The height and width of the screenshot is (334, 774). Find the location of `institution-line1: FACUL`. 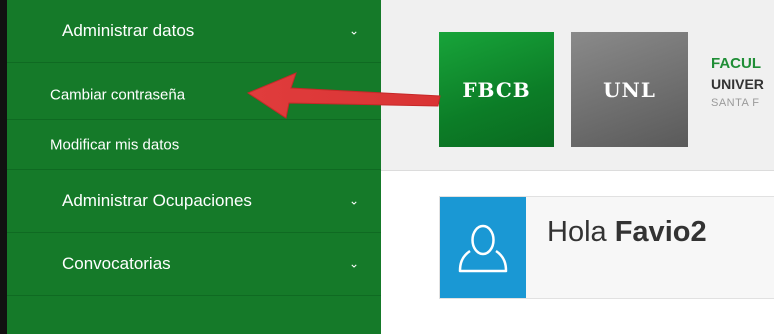

institution-line1: FACUL is located at coordinates (736, 63).